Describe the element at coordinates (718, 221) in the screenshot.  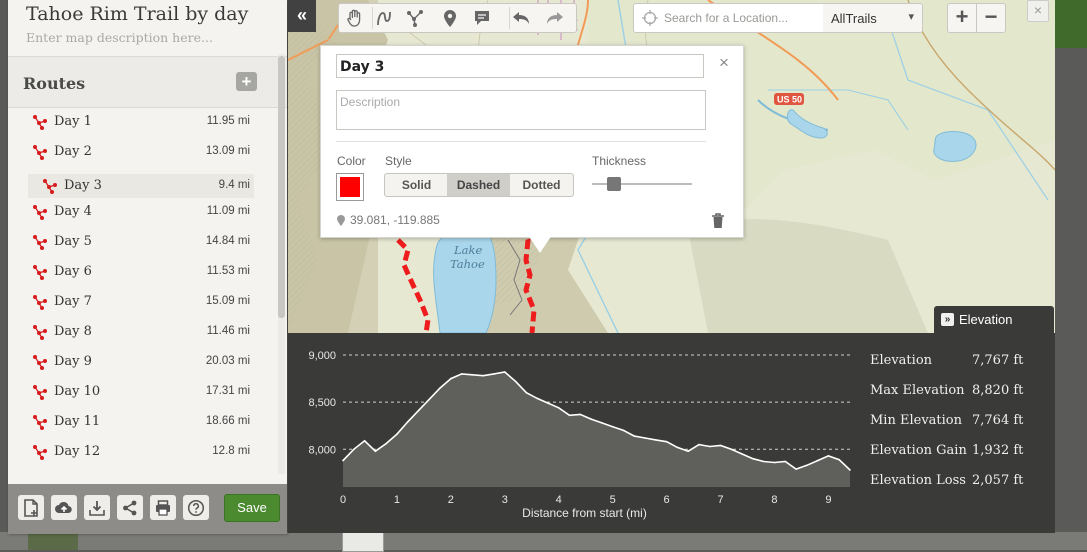
I see `trash-icon` at that location.